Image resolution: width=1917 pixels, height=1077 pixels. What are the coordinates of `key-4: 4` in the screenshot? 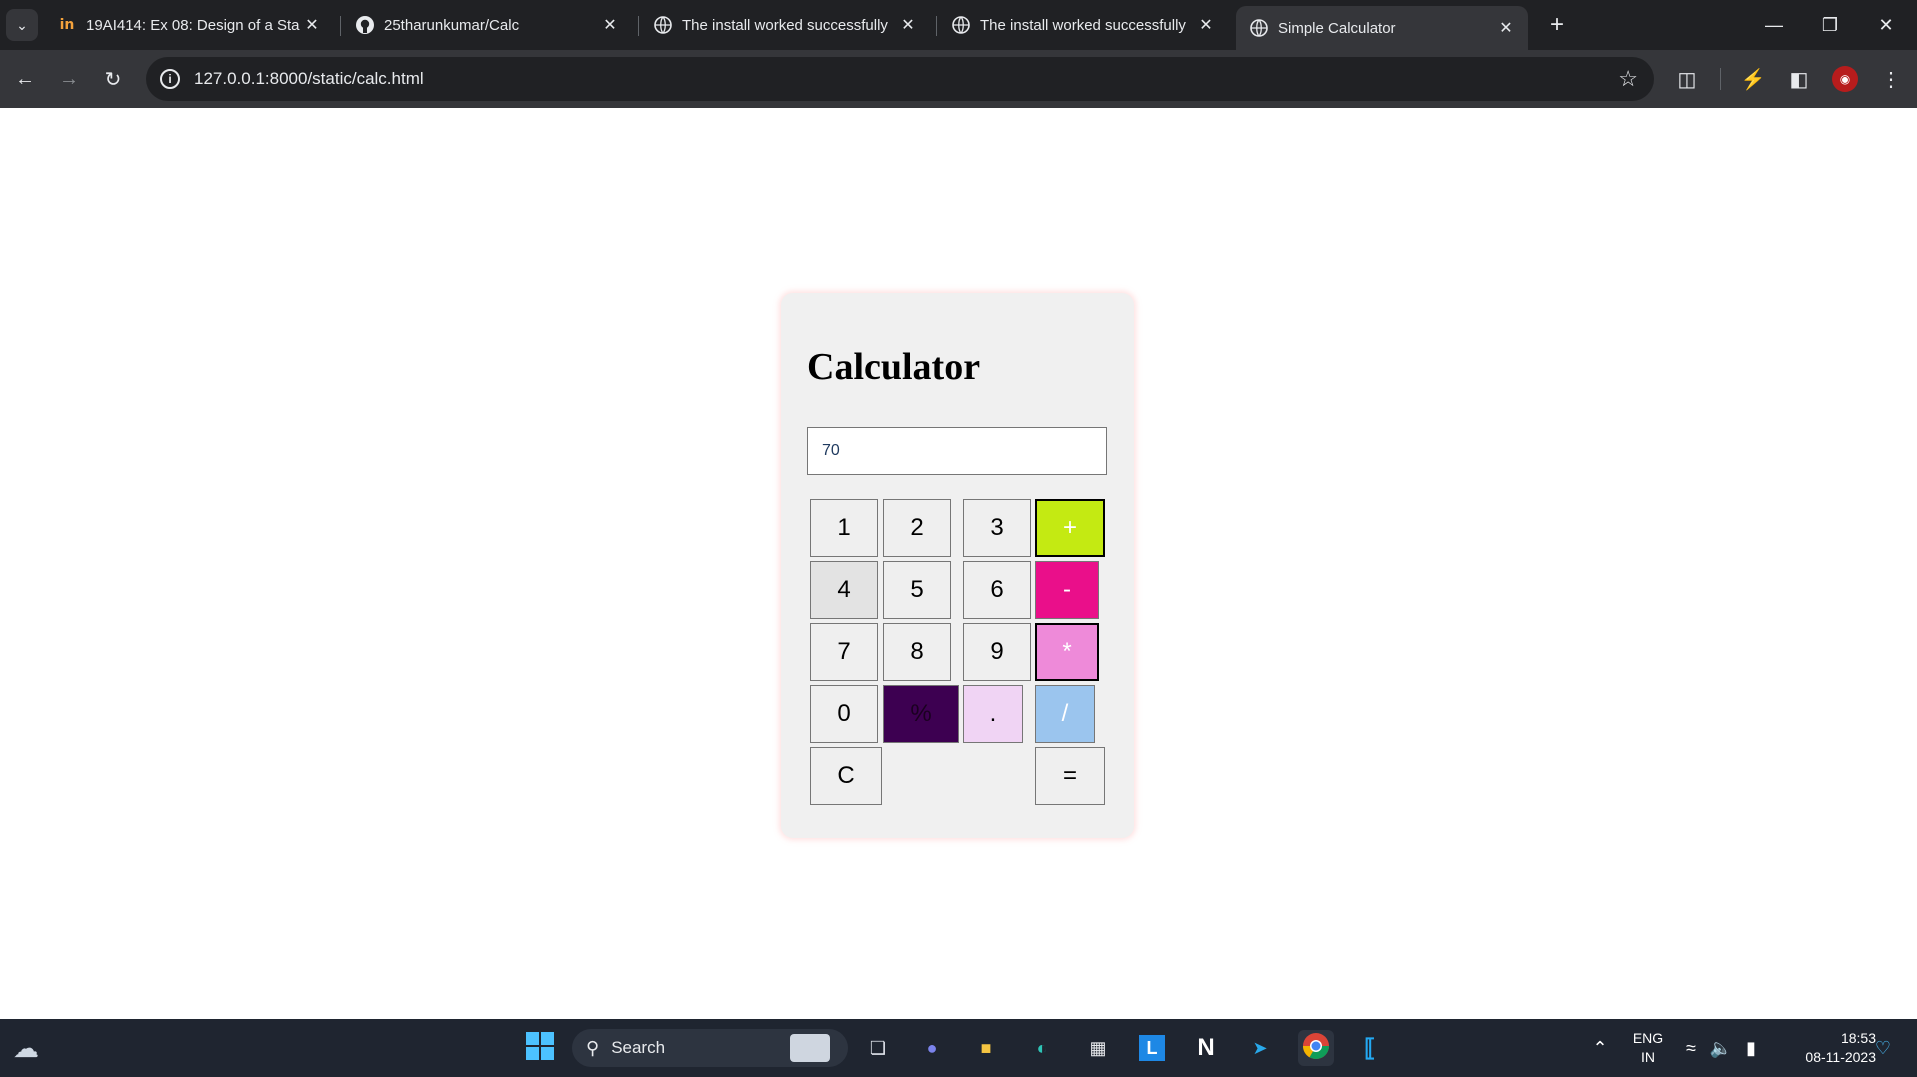 It's located at (844, 590).